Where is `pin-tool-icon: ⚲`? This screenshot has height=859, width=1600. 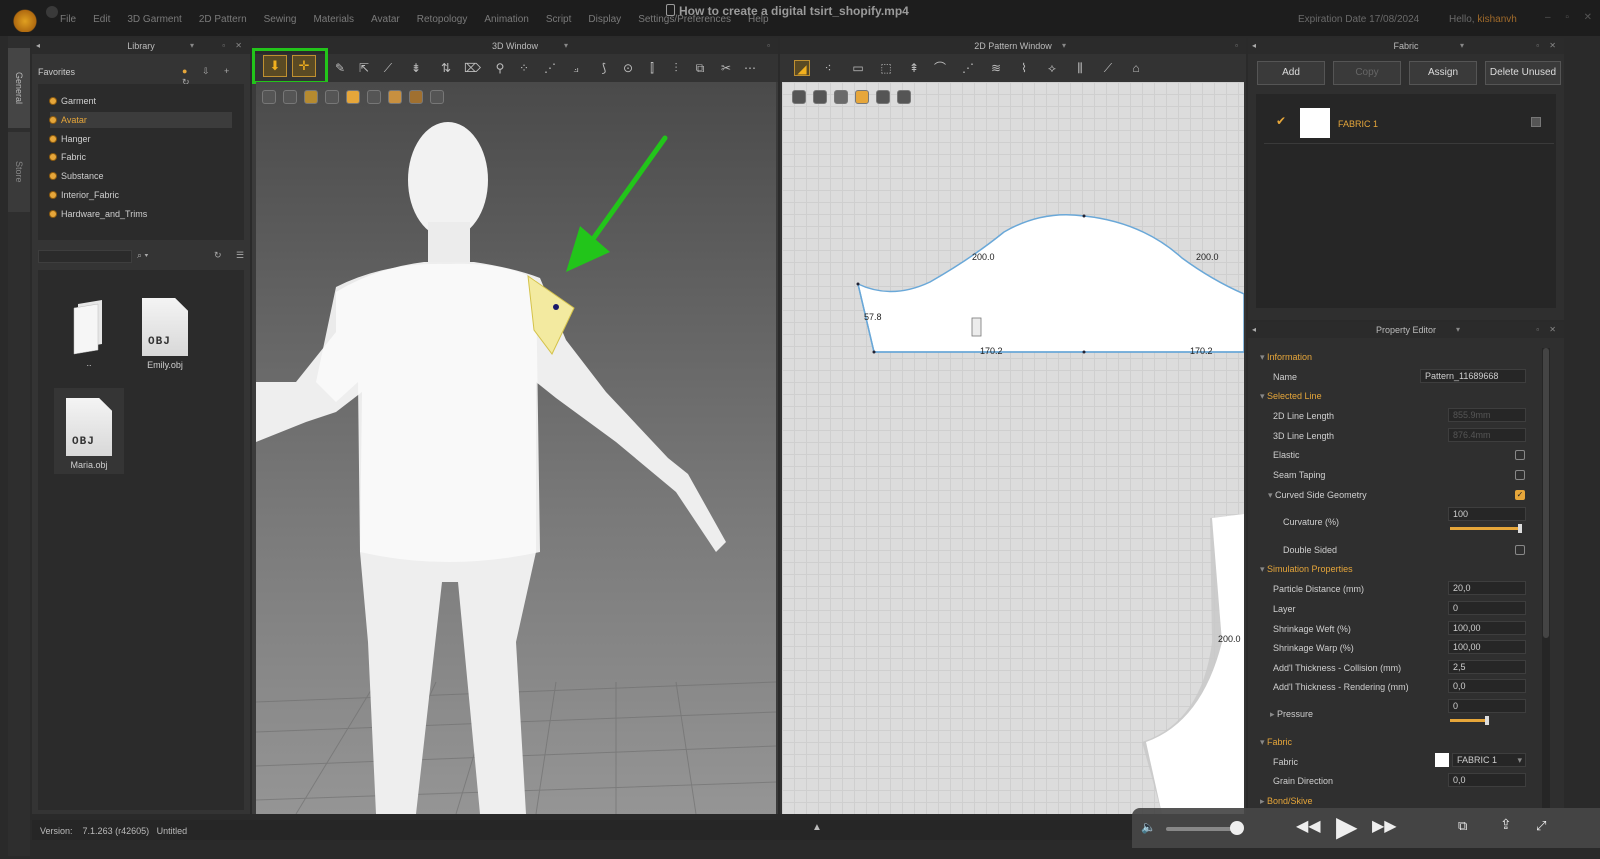 pin-tool-icon: ⚲ is located at coordinates (500, 68).